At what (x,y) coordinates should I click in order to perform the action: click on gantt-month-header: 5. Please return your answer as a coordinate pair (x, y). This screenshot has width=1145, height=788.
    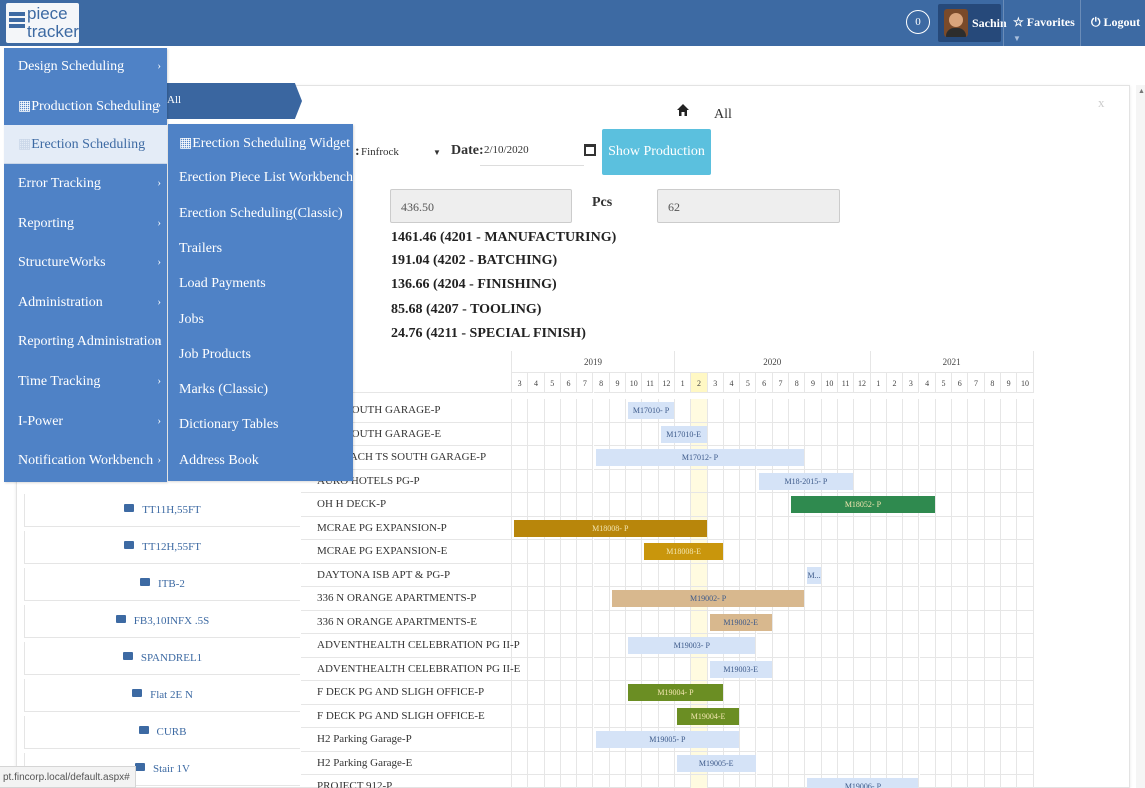
    Looking at the image, I should click on (944, 383).